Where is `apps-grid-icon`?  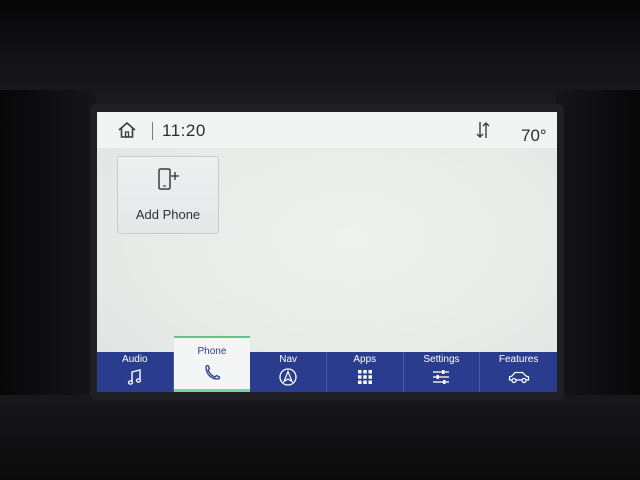
apps-grid-icon is located at coordinates (364, 377).